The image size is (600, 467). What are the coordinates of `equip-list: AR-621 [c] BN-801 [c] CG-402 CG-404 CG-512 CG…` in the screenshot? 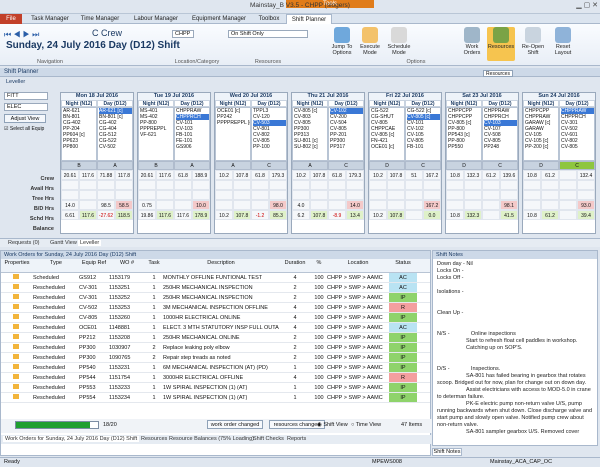 It's located at (115, 134).